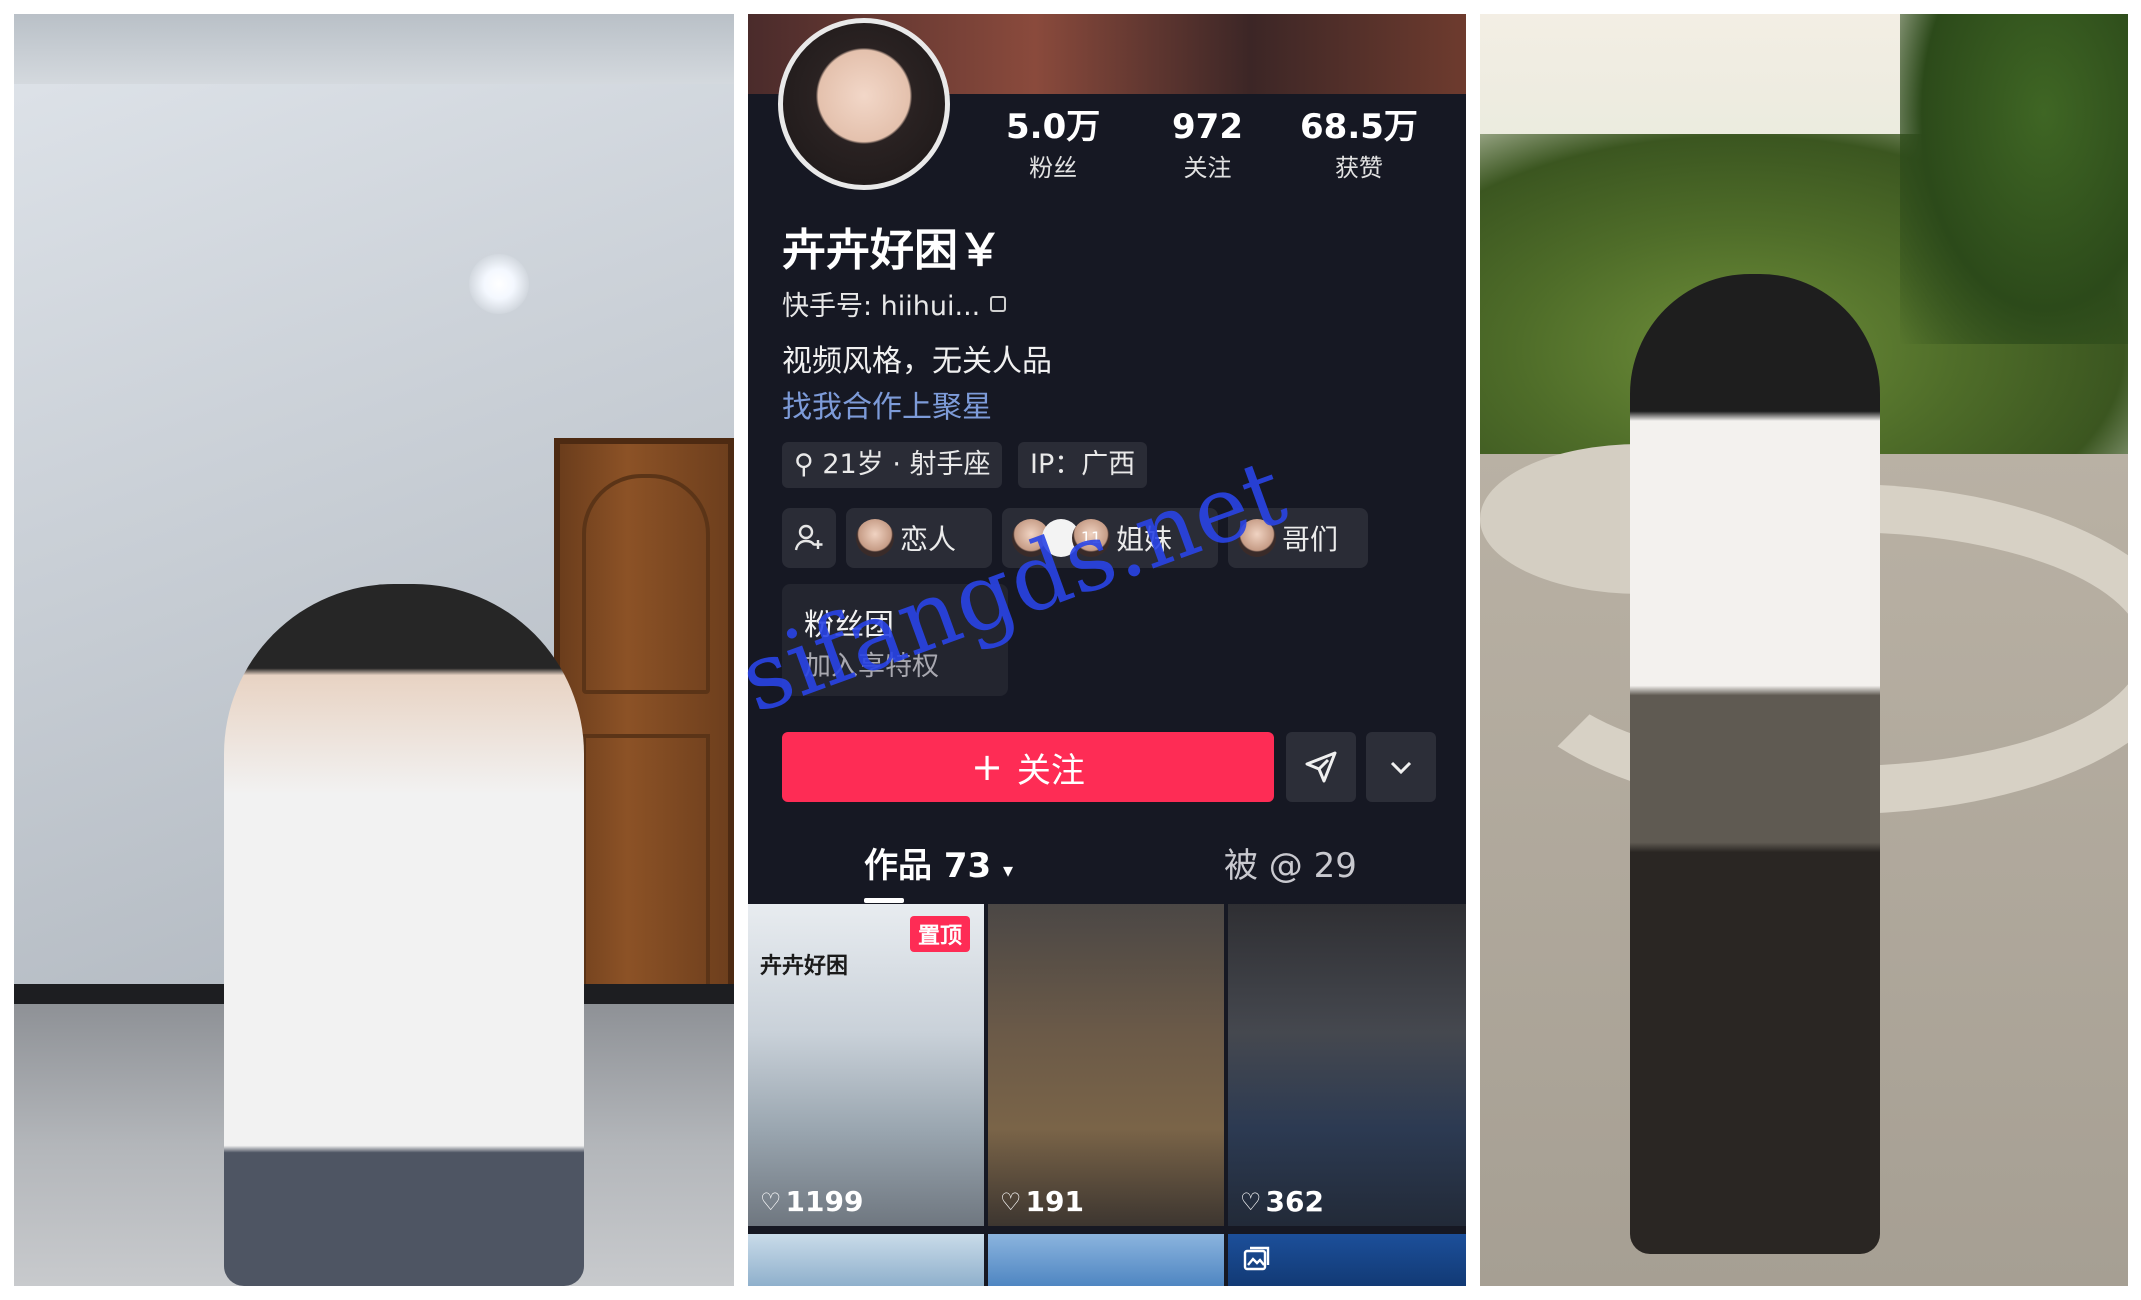 The width and height of the screenshot is (2141, 1300). Describe the element at coordinates (1053, 127) in the screenshot. I see `stat-value: 5.0万` at that location.